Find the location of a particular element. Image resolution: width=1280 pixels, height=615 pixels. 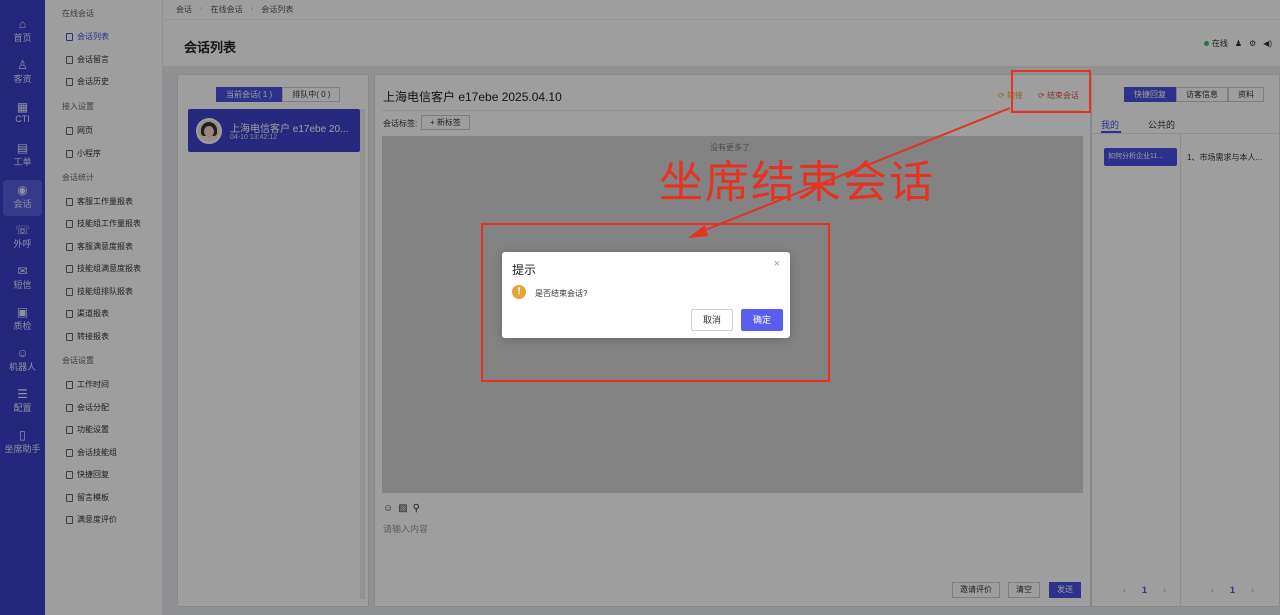

annotation-text: 坐席结束会话 is located at coordinates (797, 182).